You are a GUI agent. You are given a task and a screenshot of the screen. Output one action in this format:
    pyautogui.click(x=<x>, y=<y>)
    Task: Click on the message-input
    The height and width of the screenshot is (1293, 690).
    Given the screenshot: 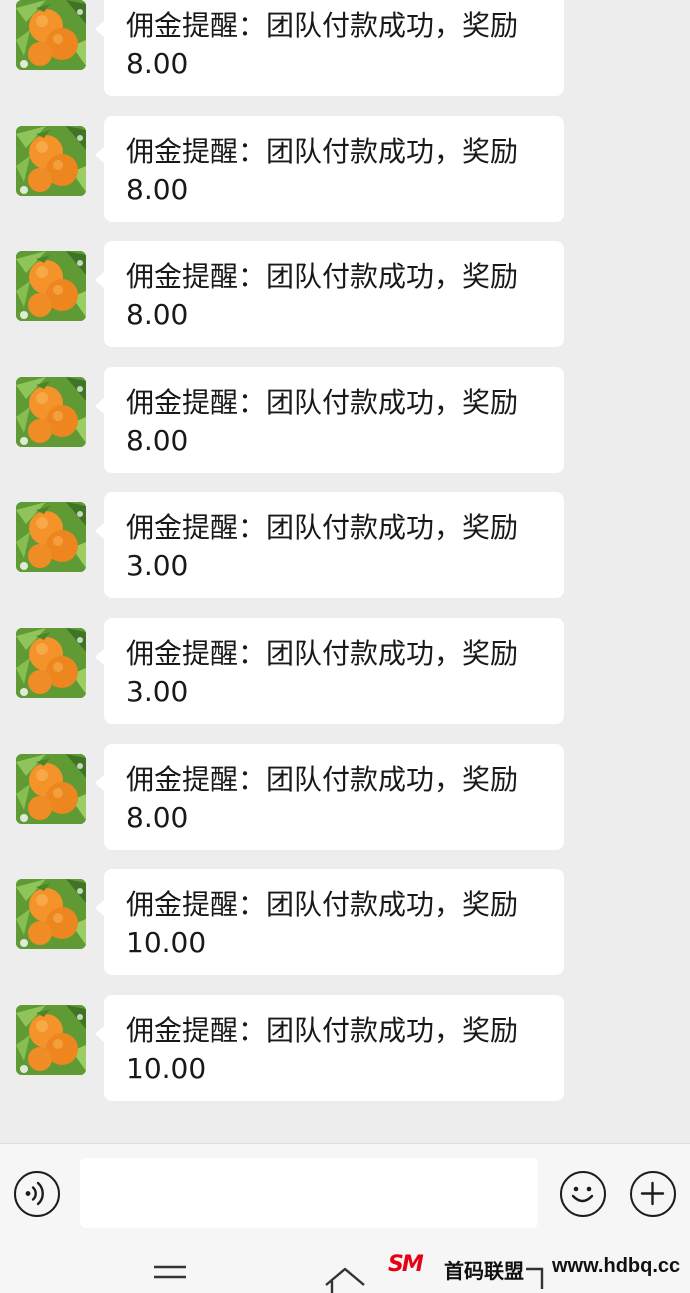 What is the action you would take?
    pyautogui.click(x=309, y=1193)
    